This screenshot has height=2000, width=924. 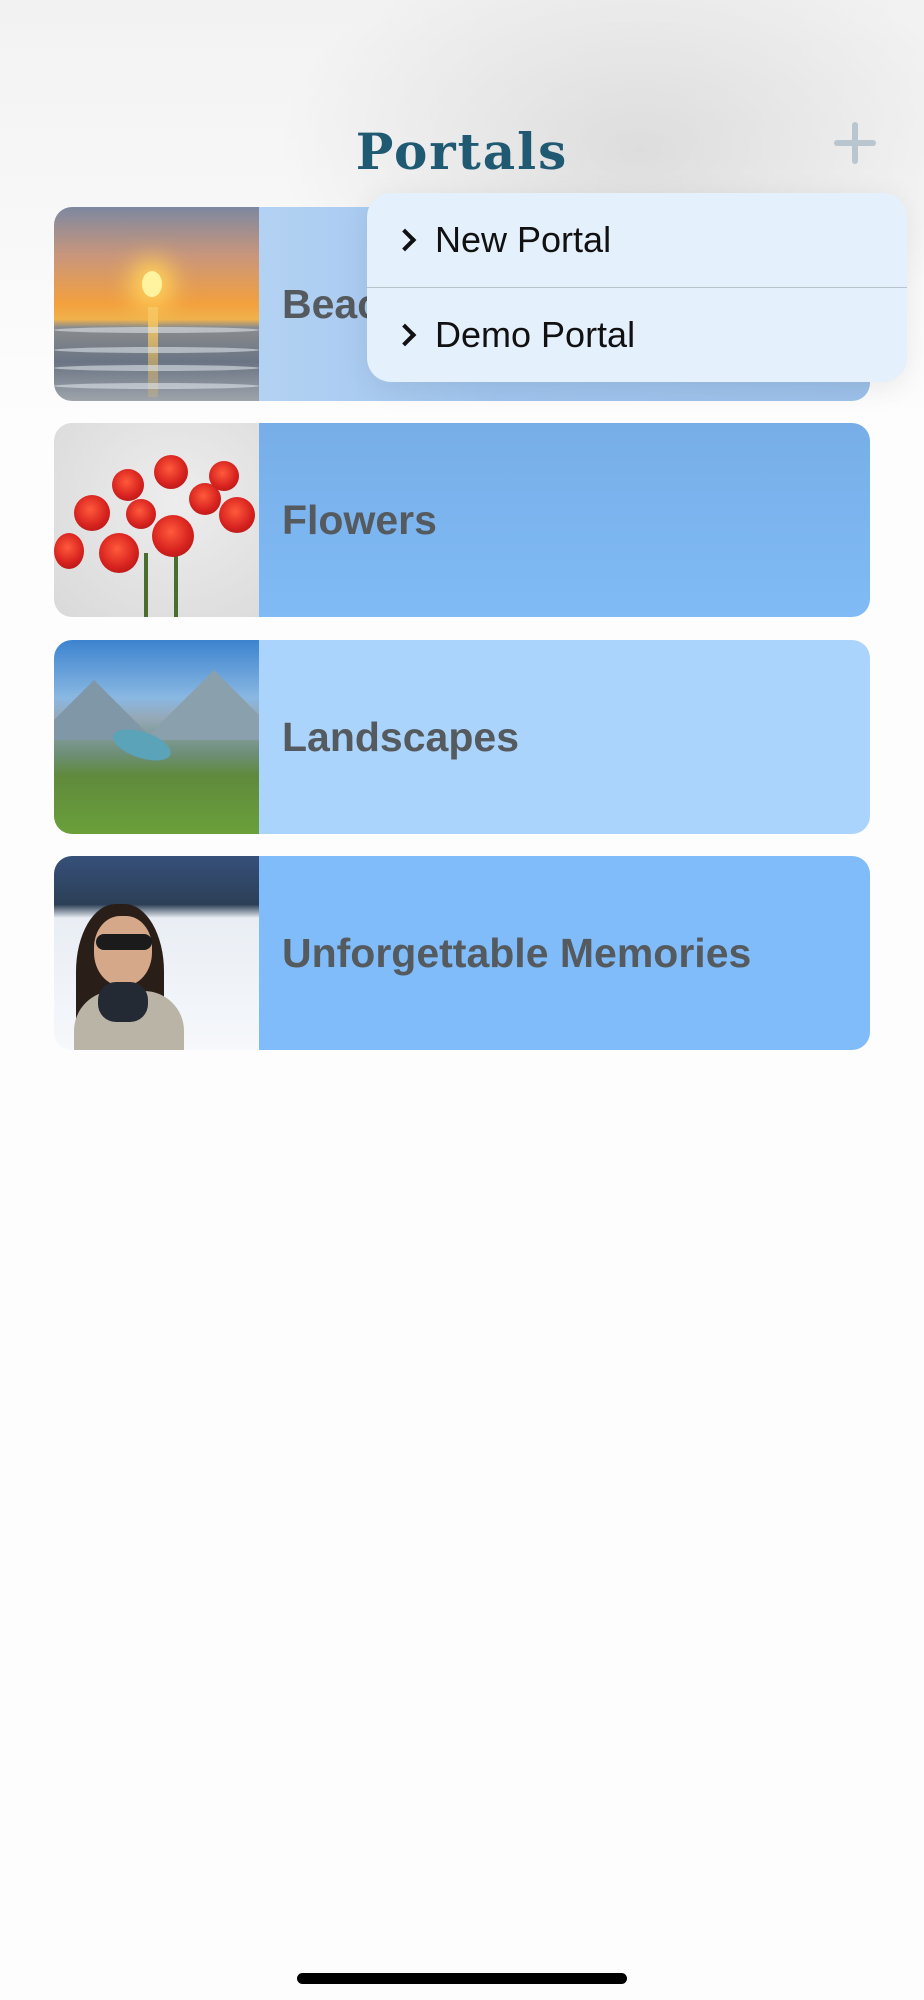 I want to click on add-portal-menu: New Portal Demo Portal, so click(x=637, y=287).